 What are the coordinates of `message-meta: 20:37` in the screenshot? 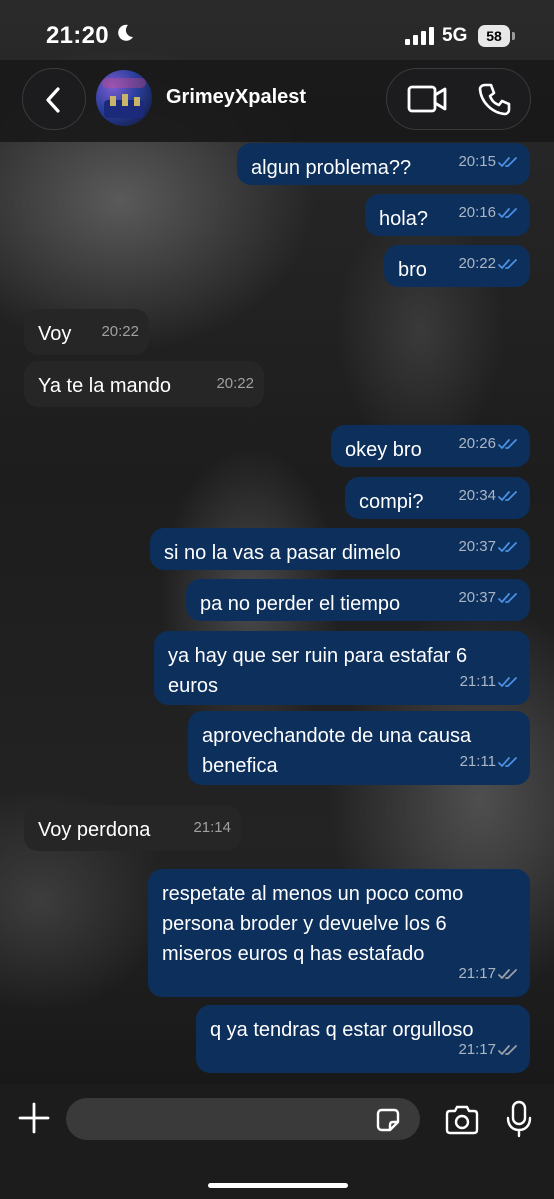 It's located at (489, 547).